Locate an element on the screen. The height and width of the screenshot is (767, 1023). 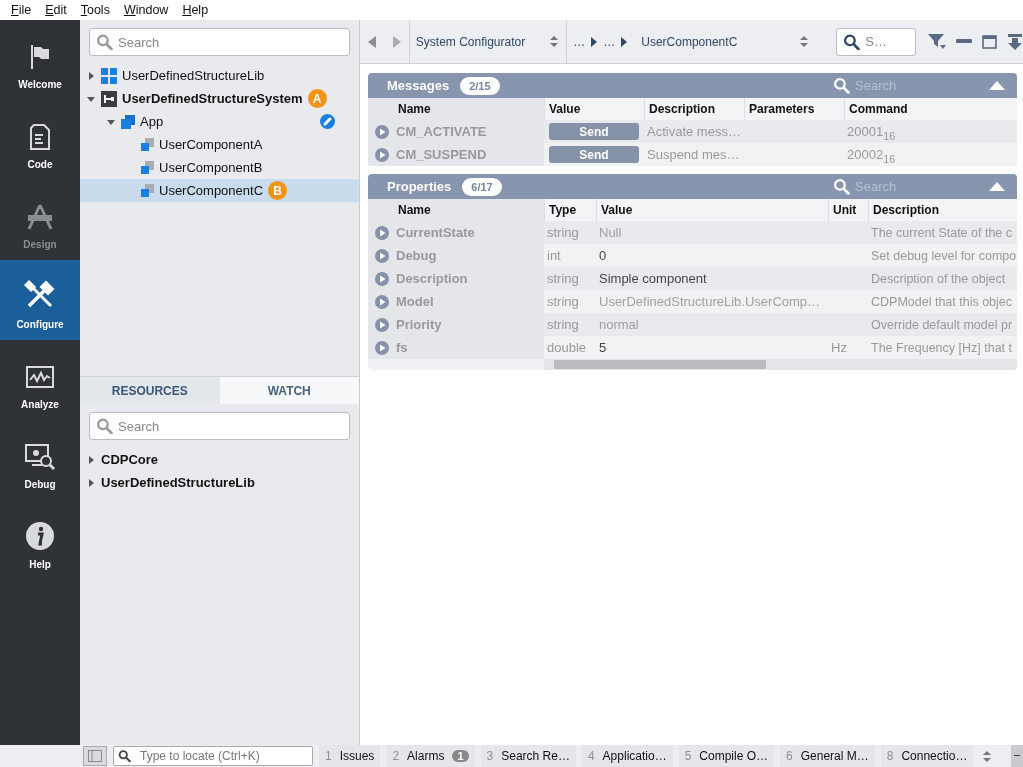
chart-monitor-icon is located at coordinates (40, 378).